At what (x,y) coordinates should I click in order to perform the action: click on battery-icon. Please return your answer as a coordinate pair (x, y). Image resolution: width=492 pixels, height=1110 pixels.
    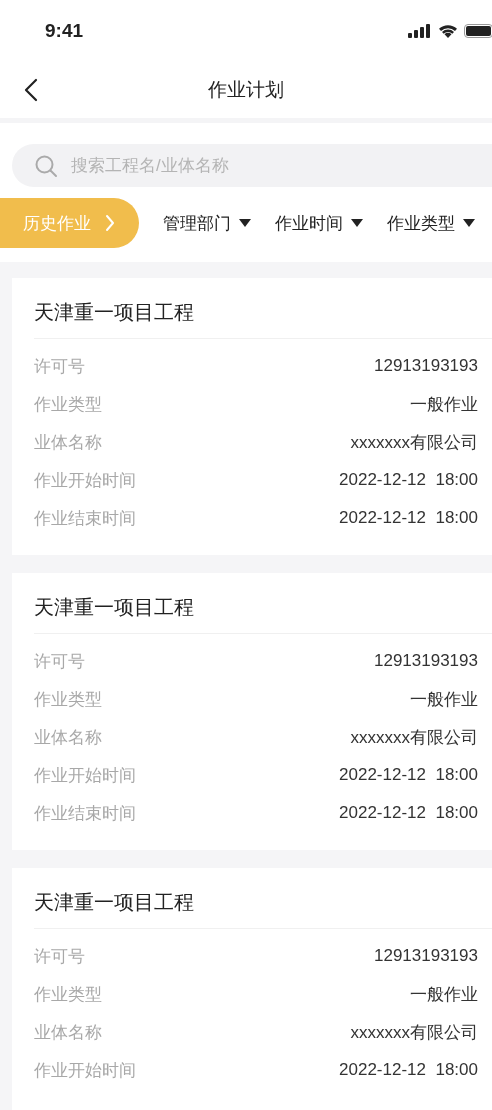
    Looking at the image, I should click on (478, 31).